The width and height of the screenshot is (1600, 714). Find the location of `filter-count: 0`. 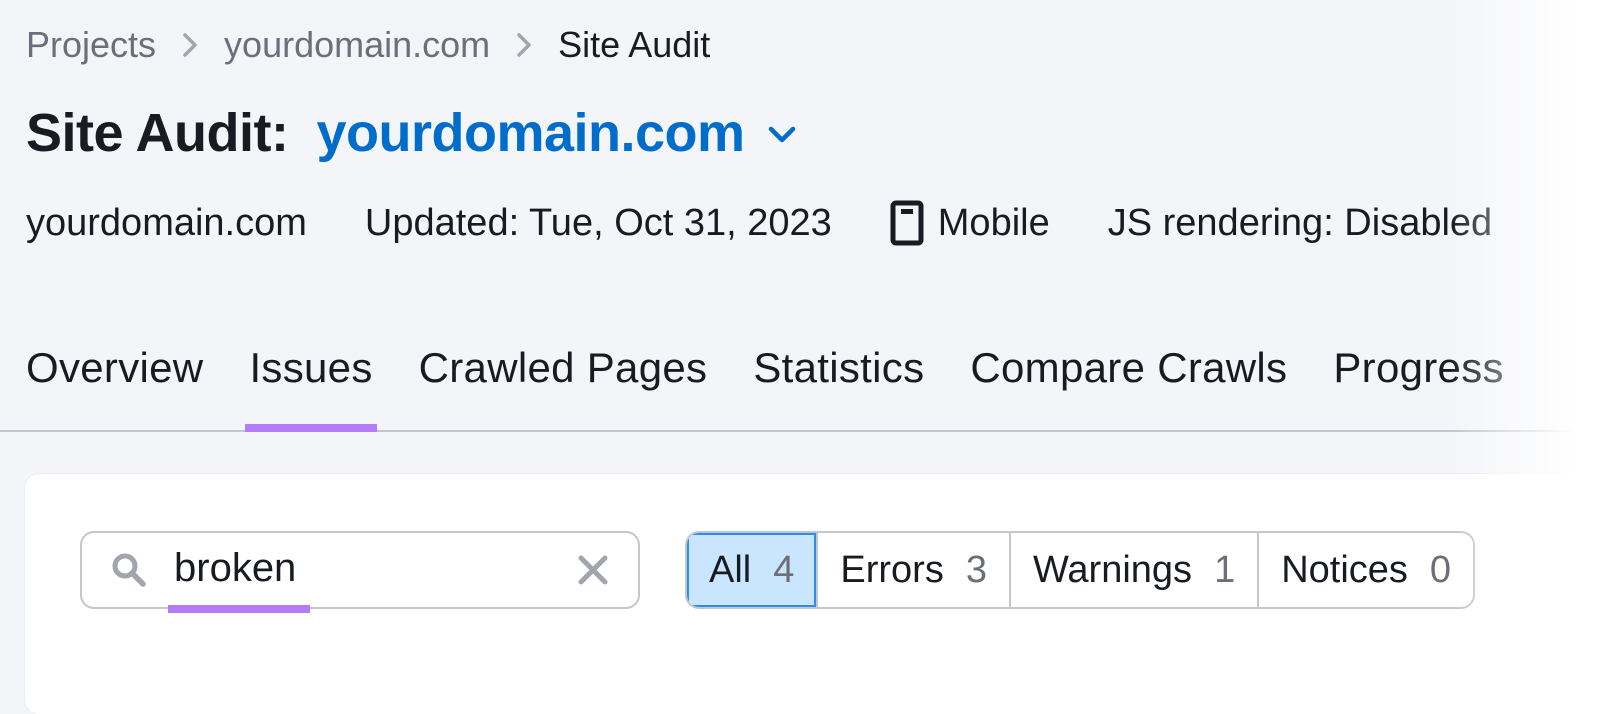

filter-count: 0 is located at coordinates (1440, 569).